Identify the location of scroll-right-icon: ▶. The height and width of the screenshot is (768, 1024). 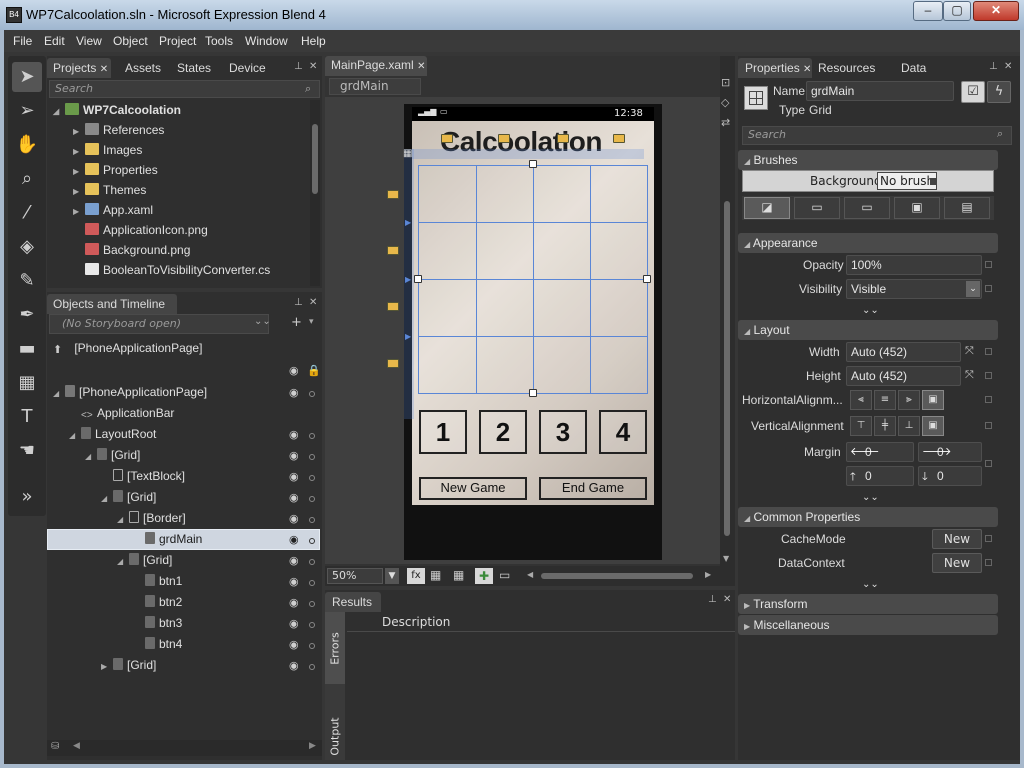
(312, 746).